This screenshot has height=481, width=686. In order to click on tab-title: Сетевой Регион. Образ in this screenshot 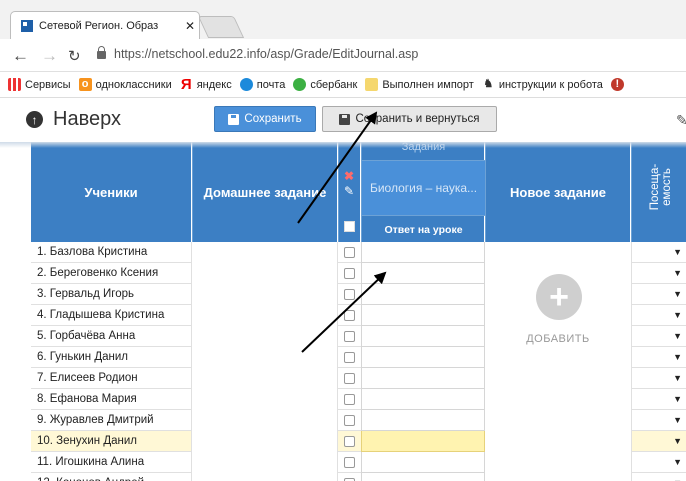, I will do `click(99, 25)`.